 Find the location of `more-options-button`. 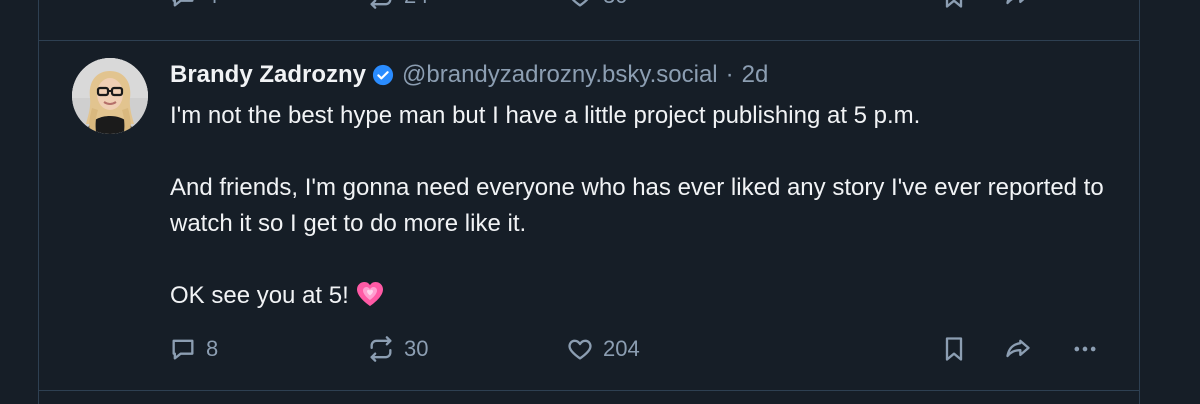

more-options-button is located at coordinates (1085, 349).